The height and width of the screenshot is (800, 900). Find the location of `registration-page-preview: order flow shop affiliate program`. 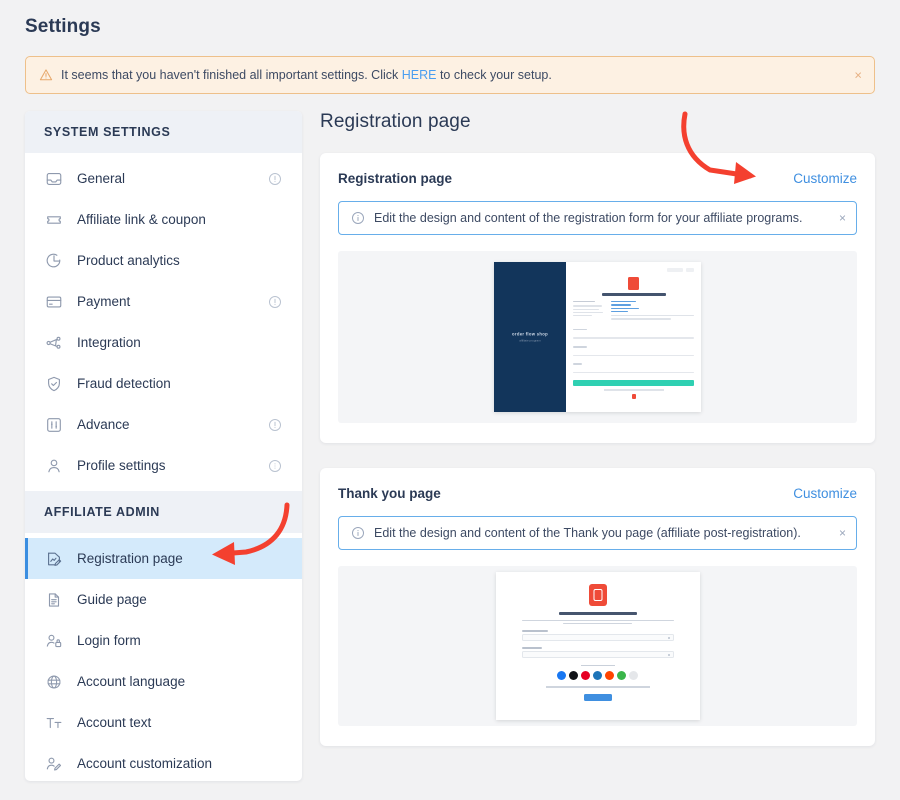

registration-page-preview: order flow shop affiliate program is located at coordinates (597, 337).